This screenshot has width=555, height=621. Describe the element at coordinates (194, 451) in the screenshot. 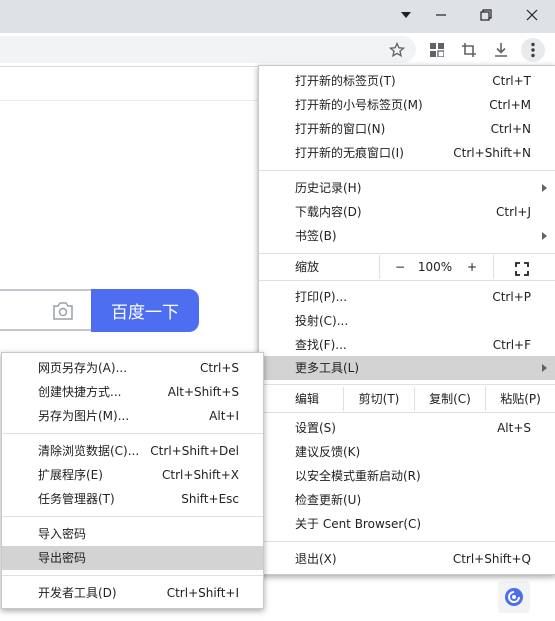

I see `menu-item-shortcut: Ctrl+Shift+Del` at that location.